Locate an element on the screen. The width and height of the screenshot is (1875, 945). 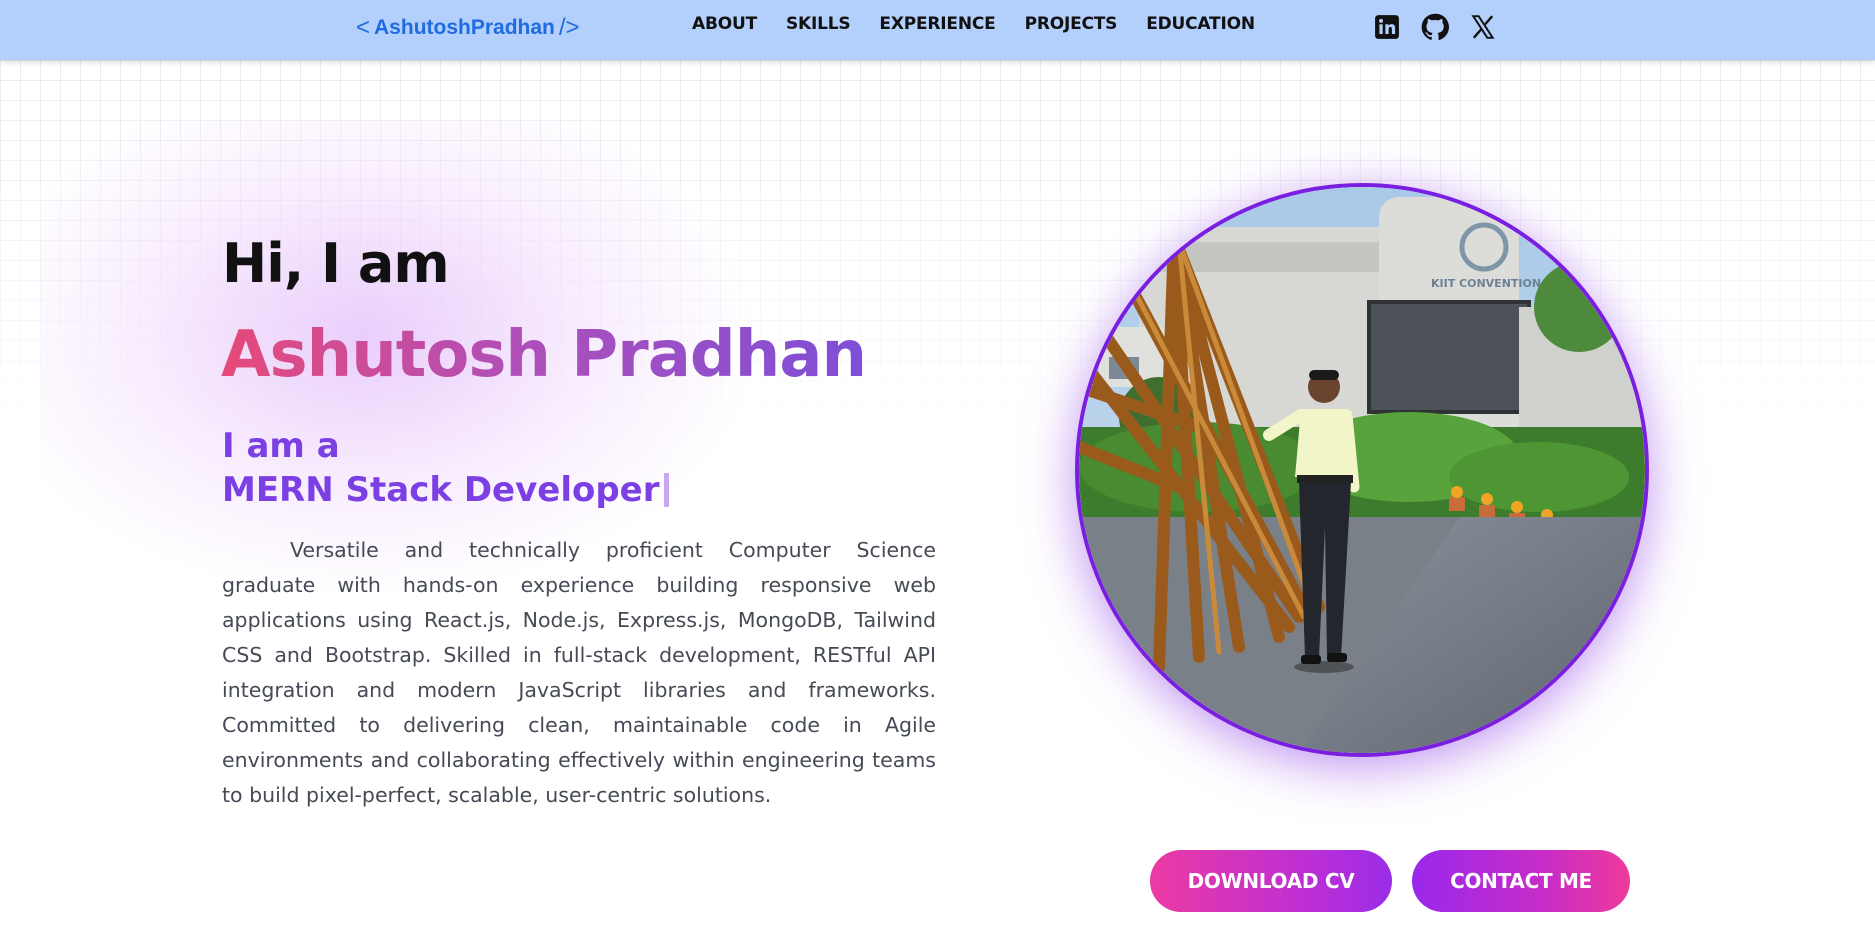
hero-role: MERN Stack Developer is located at coordinates (445, 490).